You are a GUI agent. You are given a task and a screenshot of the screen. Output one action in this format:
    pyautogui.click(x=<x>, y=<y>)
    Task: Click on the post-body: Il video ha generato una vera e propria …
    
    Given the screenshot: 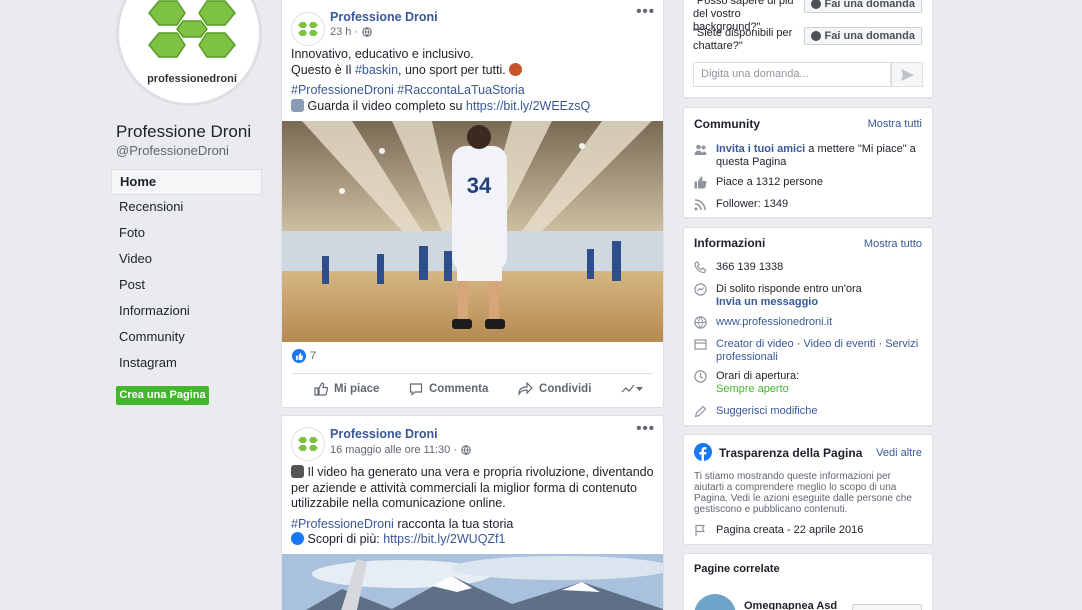 What is the action you would take?
    pyautogui.click(x=472, y=506)
    